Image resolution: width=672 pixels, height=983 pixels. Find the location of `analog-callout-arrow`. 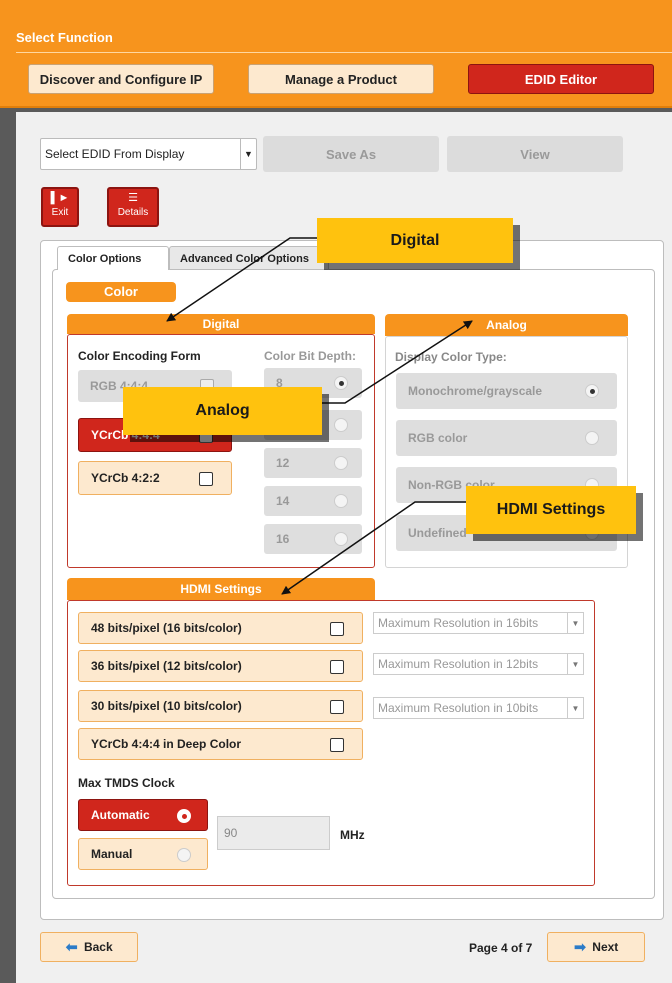

analog-callout-arrow is located at coordinates (397, 362).